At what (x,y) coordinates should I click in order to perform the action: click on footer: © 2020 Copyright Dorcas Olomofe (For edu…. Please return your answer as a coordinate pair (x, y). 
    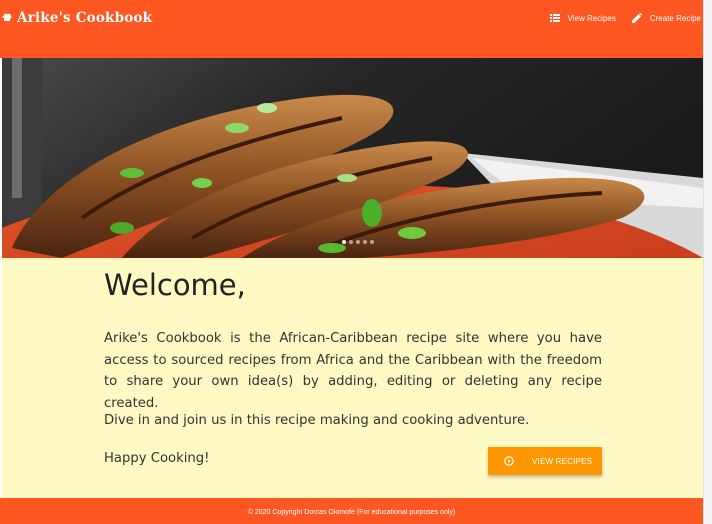
    Looking at the image, I should click on (351, 511).